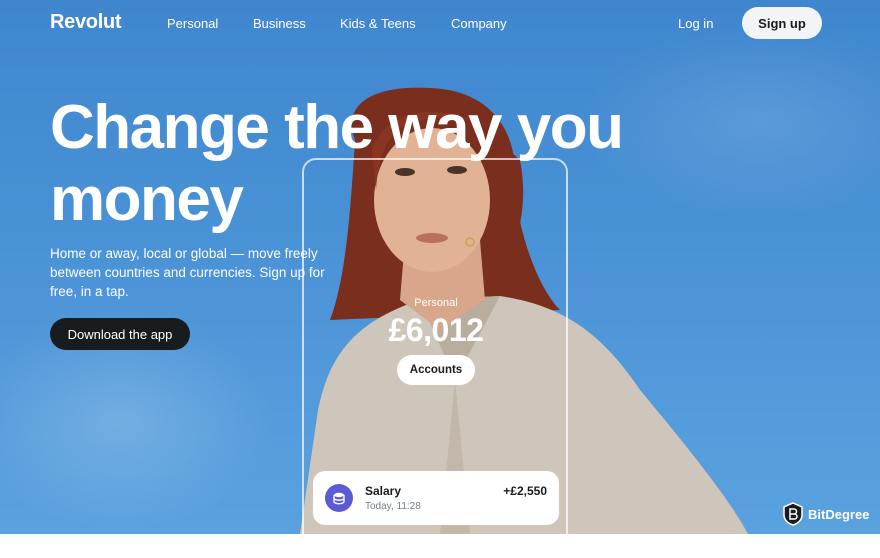 This screenshot has width=880, height=558. I want to click on watermark-text: BitDegree, so click(839, 514).